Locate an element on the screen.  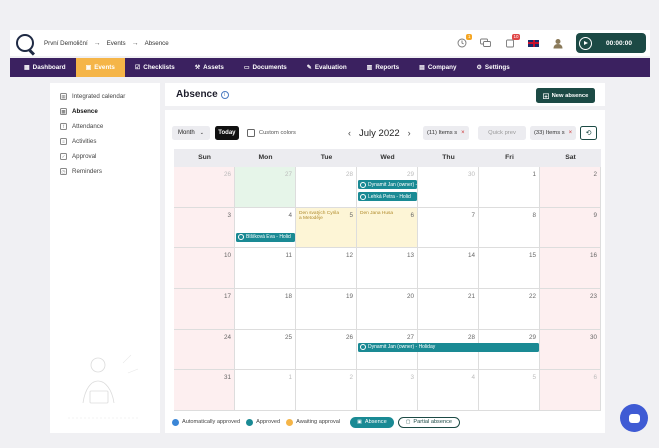
sidebar-item-activities: ≡ Activities is located at coordinates (105, 141).